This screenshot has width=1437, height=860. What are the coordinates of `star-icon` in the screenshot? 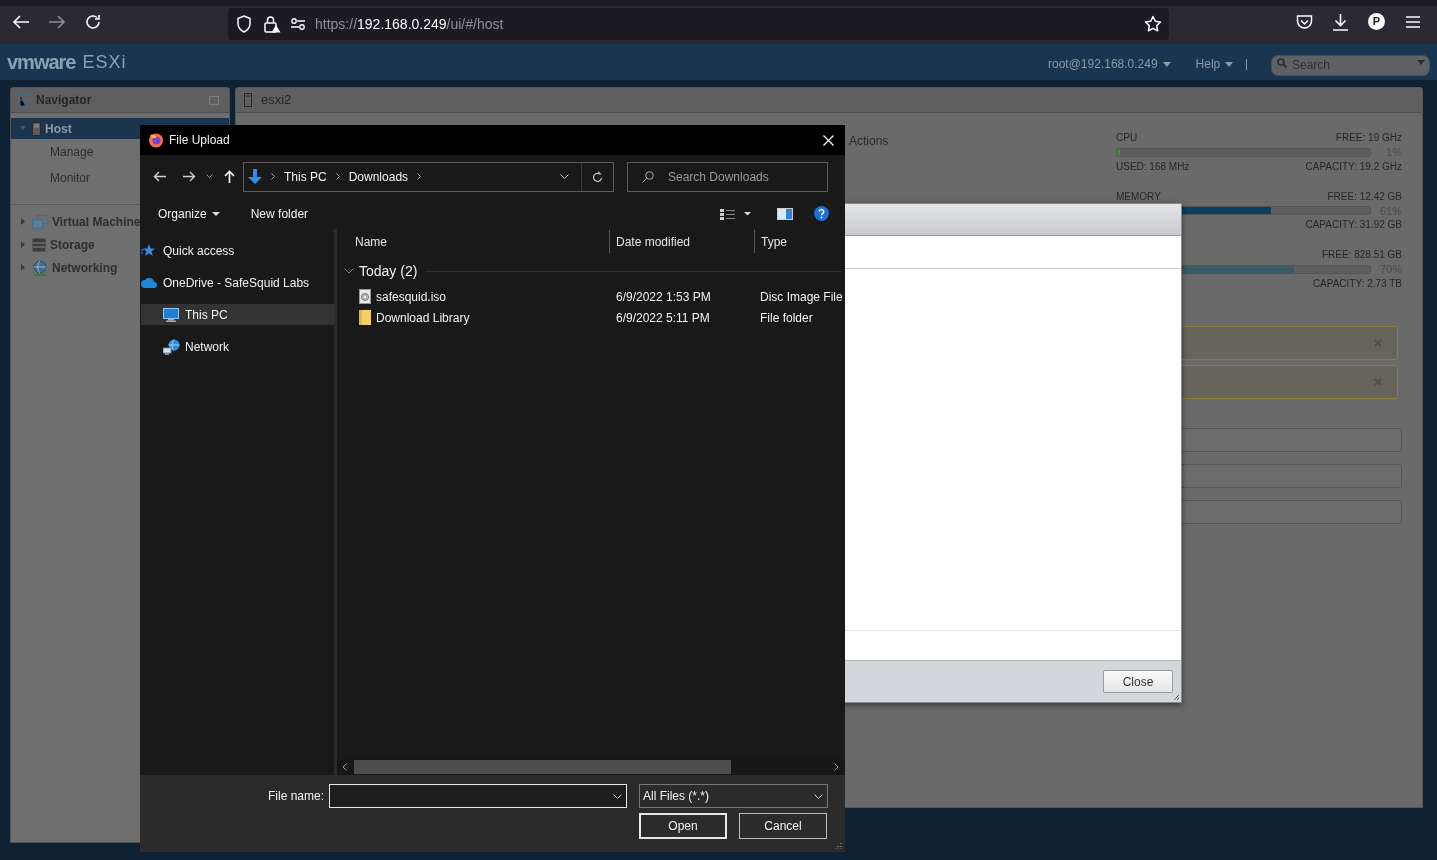 It's located at (148, 250).